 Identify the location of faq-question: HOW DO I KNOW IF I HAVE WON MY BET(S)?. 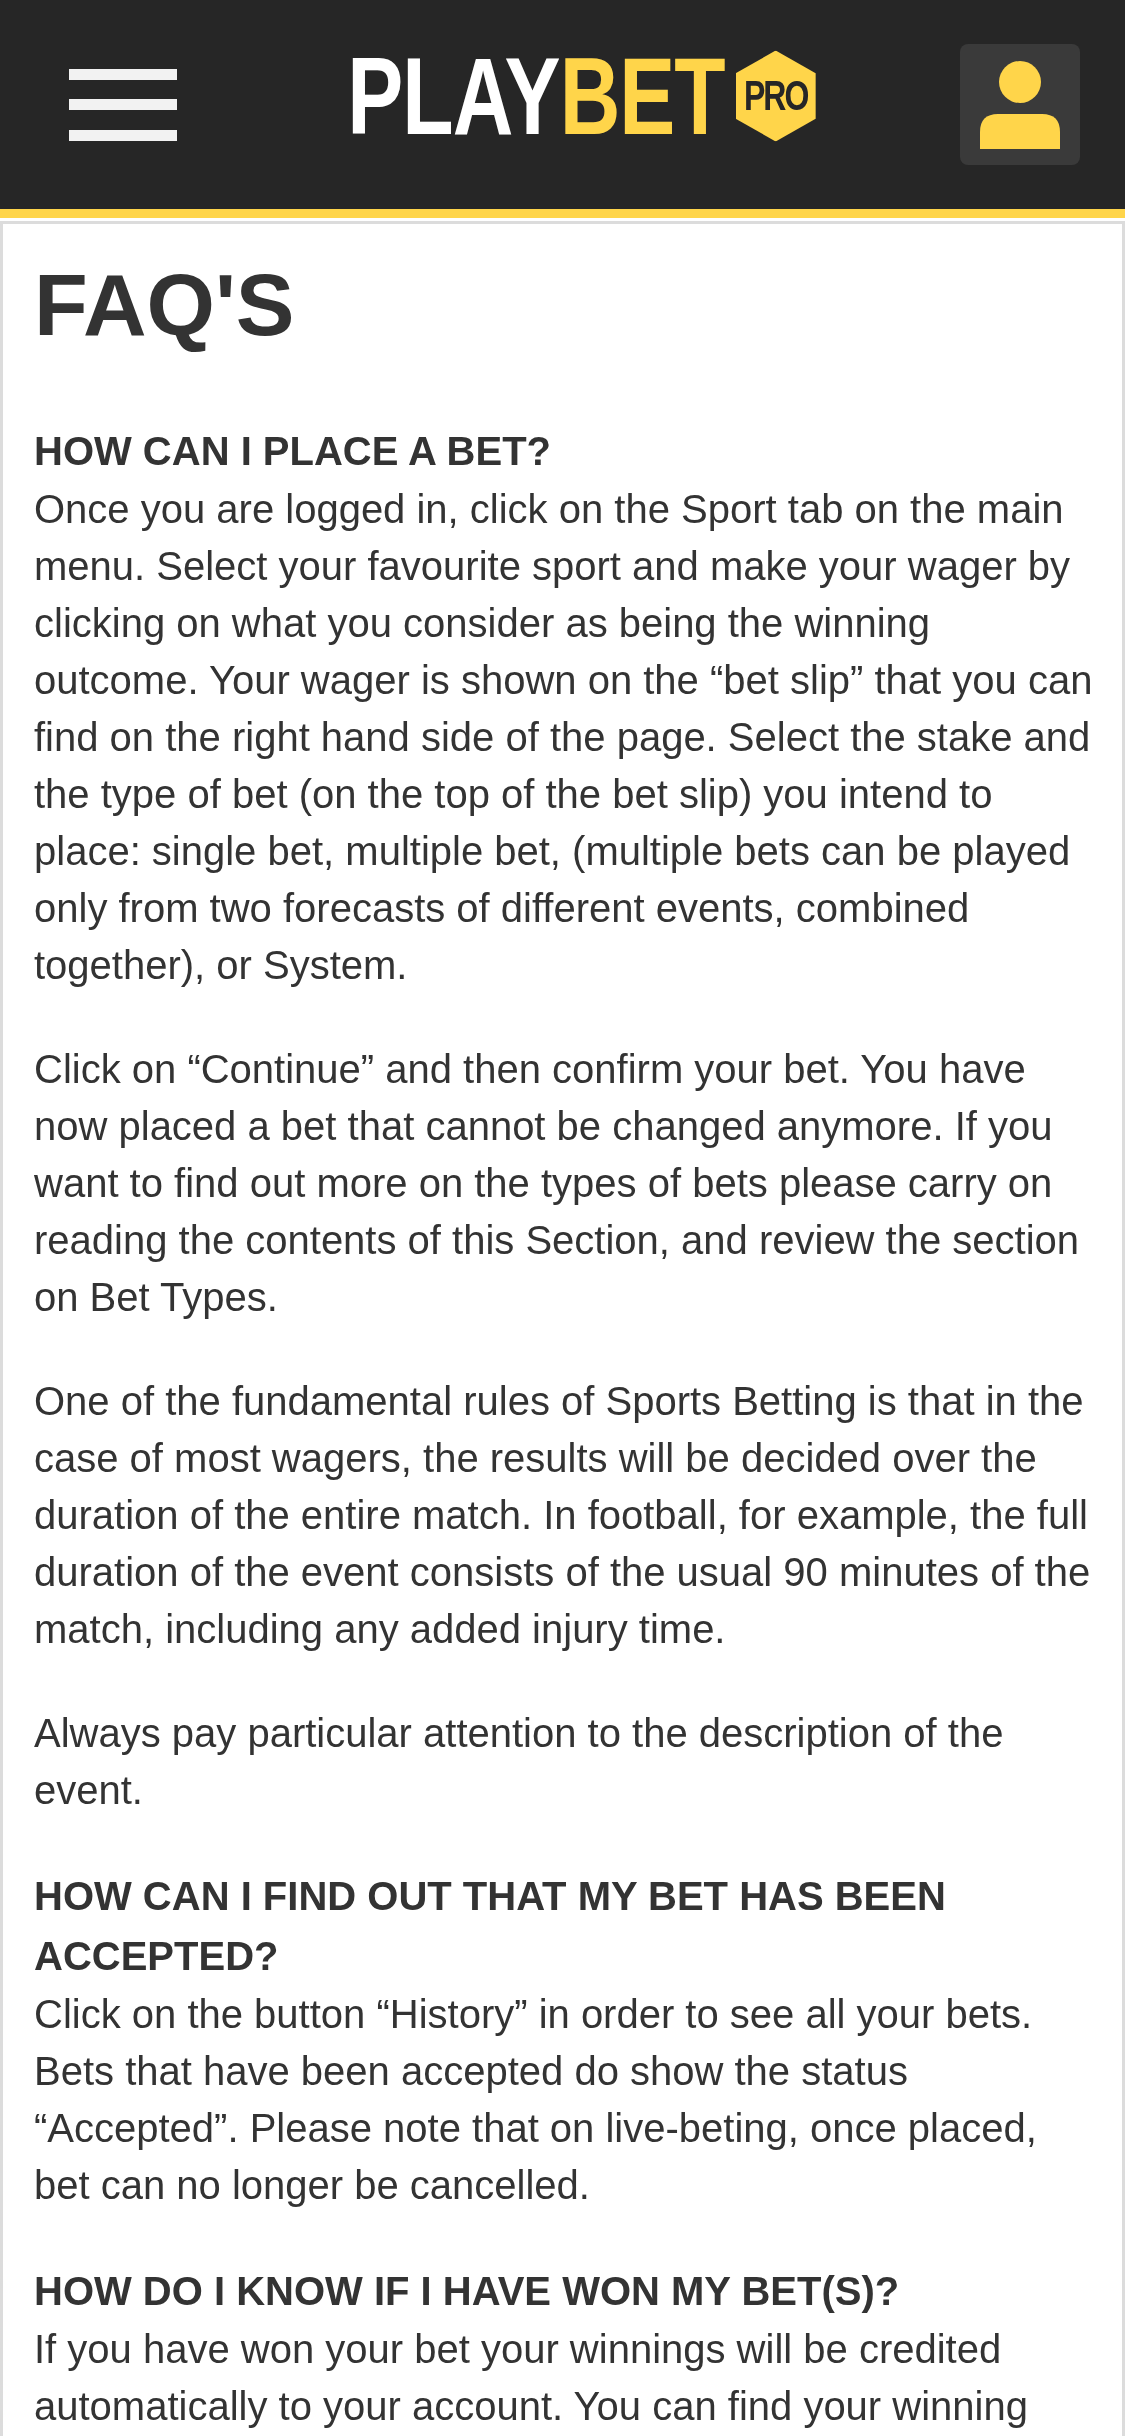
(467, 2291).